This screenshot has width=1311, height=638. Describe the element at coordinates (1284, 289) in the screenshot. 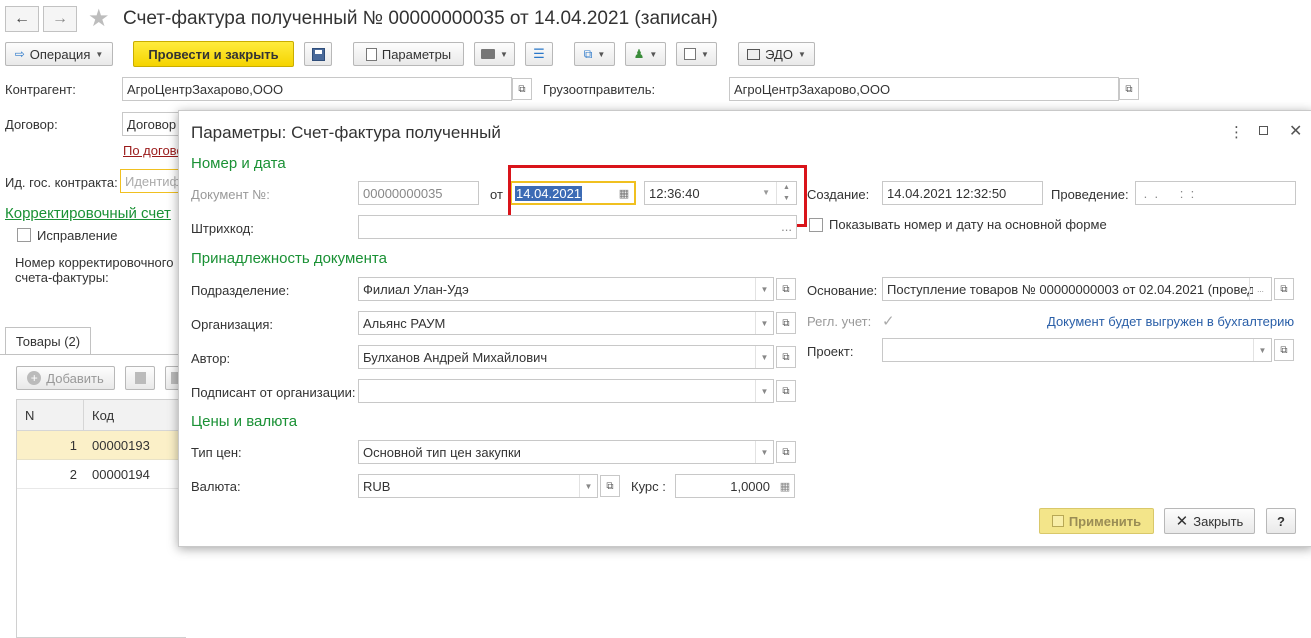

I see `basis-open-button: ⧉` at that location.